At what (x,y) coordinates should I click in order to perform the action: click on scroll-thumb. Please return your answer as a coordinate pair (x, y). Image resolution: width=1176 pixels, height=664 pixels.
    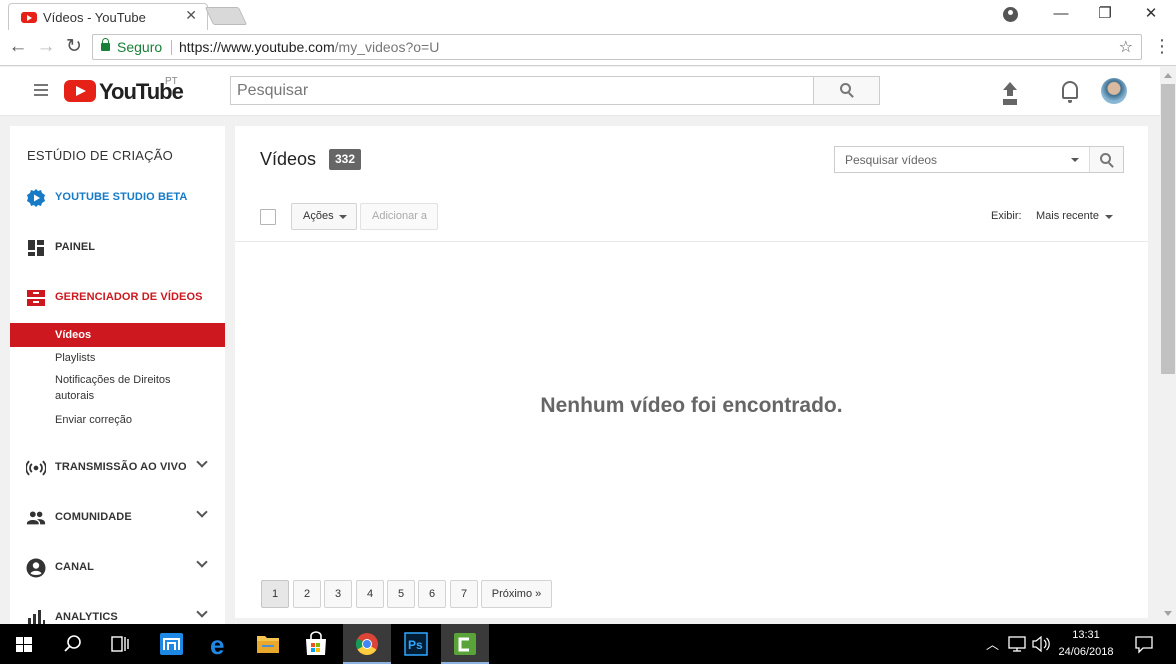
    Looking at the image, I should click on (1168, 229).